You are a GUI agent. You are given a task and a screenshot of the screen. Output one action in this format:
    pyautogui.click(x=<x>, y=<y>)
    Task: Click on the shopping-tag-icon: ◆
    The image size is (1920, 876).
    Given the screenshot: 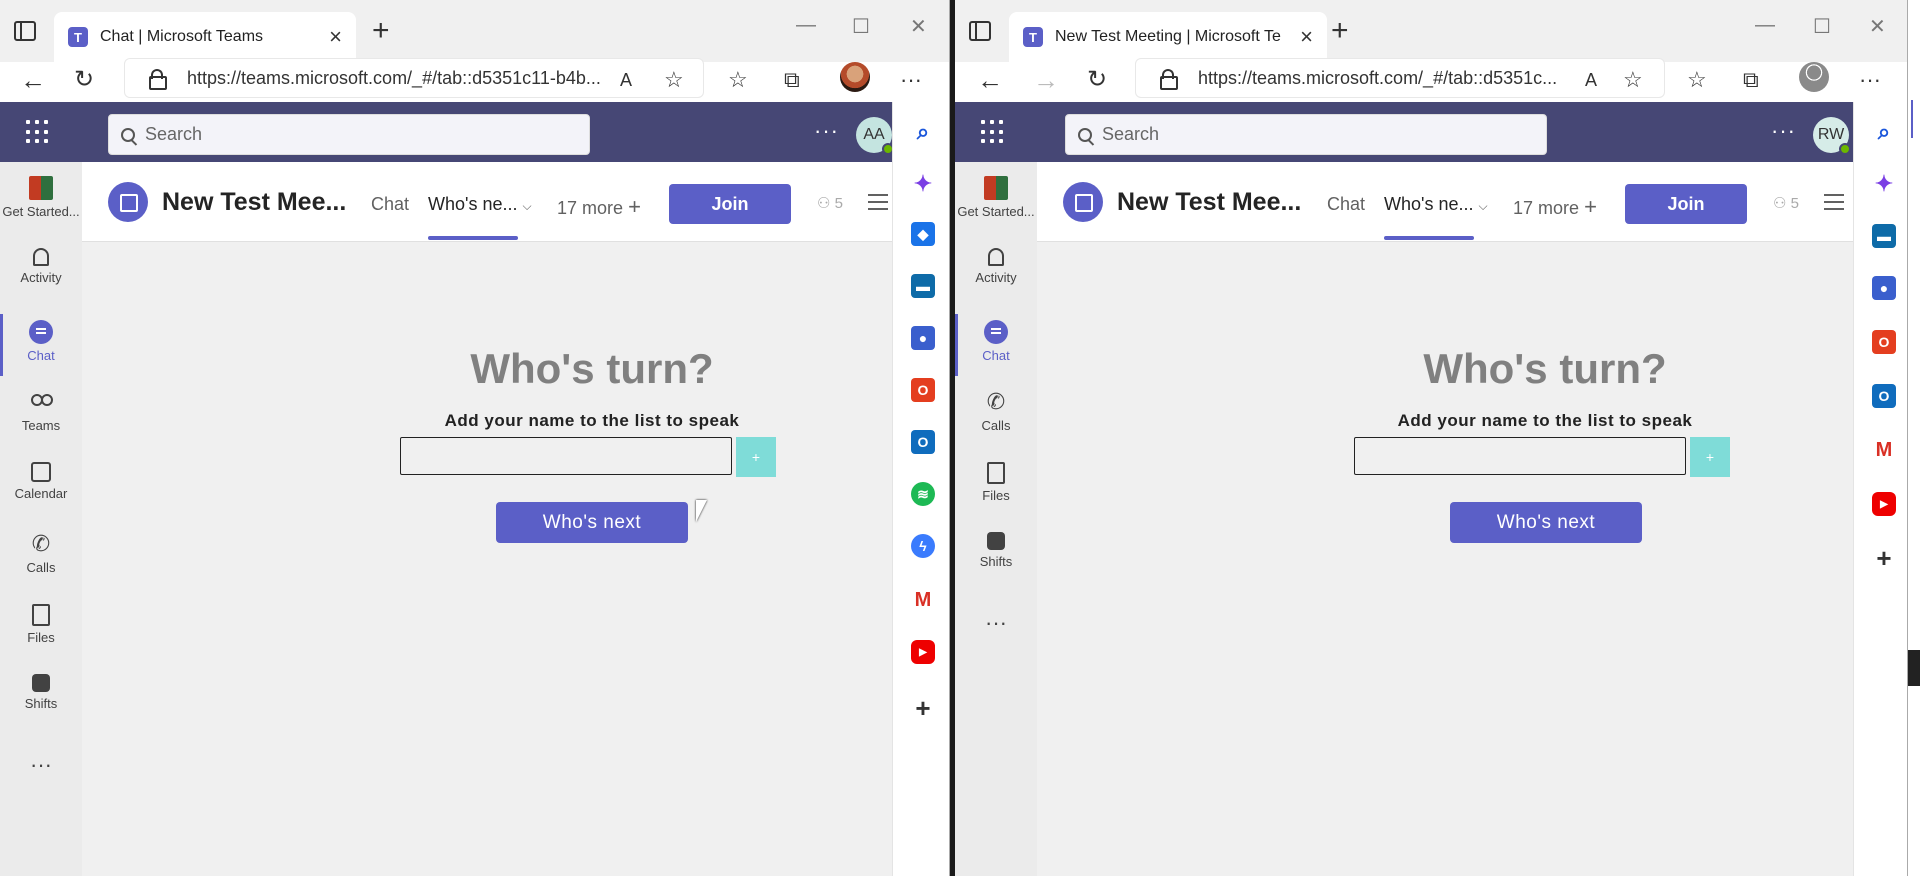 What is the action you would take?
    pyautogui.click(x=923, y=234)
    